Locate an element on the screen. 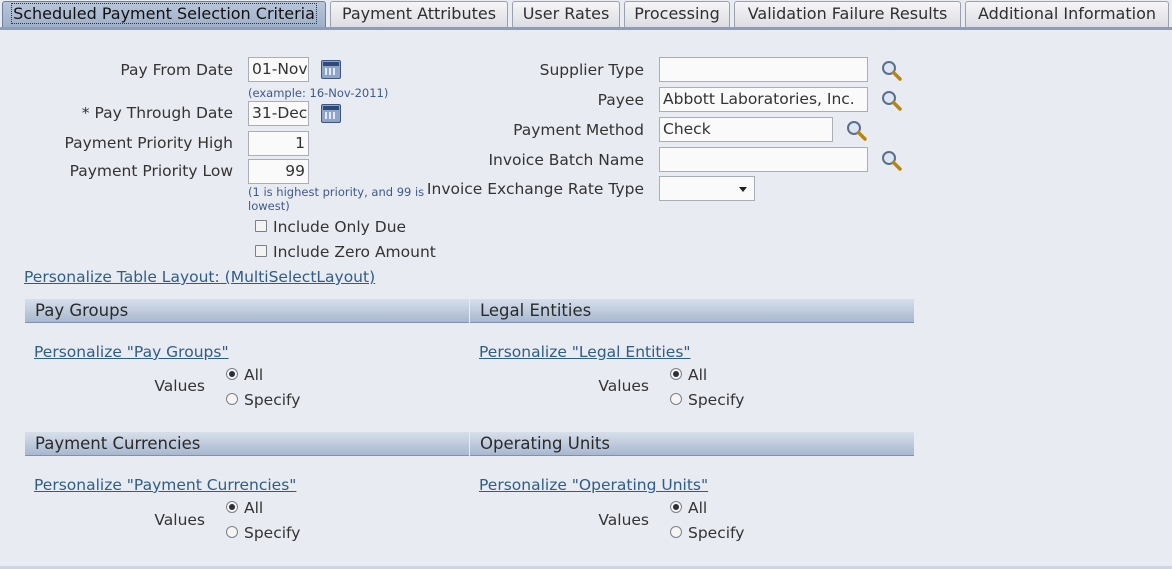 The height and width of the screenshot is (569, 1172). payment-priority-high-label: Payment Priority High is located at coordinates (148, 143).